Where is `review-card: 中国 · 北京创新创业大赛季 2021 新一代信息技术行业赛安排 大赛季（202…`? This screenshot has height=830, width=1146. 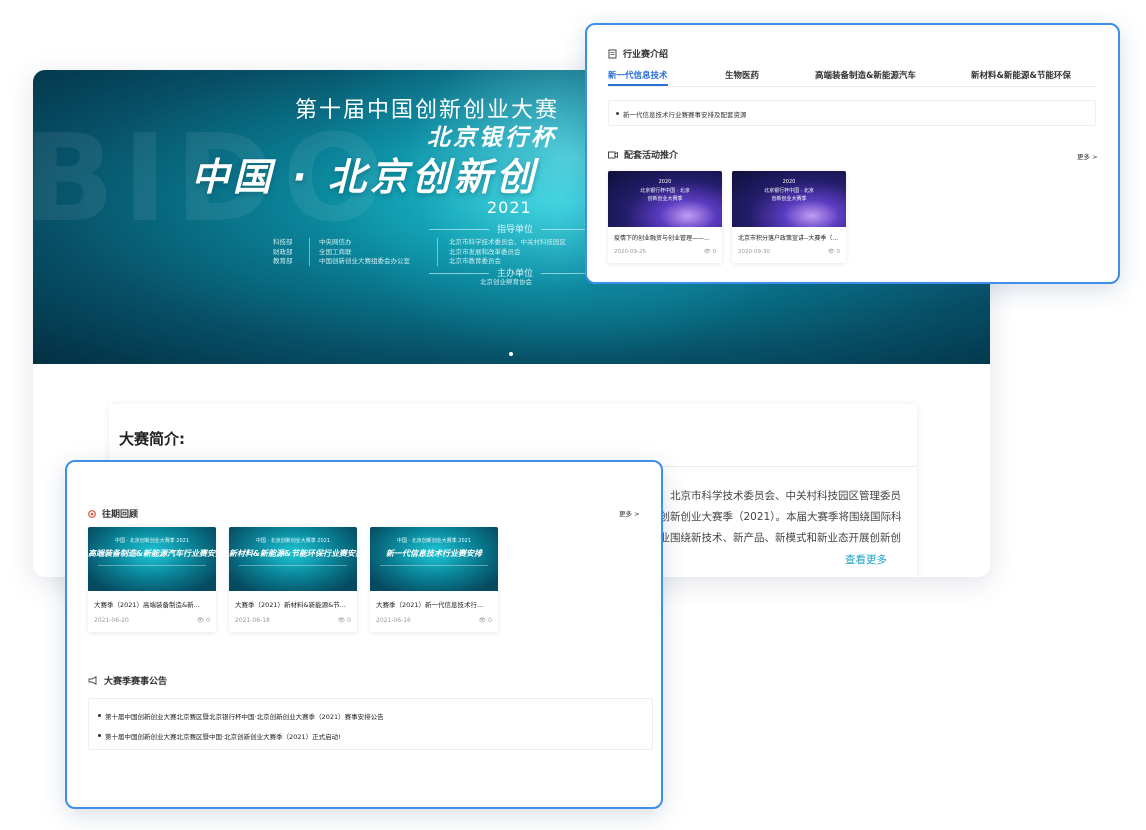
review-card: 中国 · 北京创新创业大赛季 2021 新一代信息技术行业赛安排 大赛季（202… is located at coordinates (434, 579).